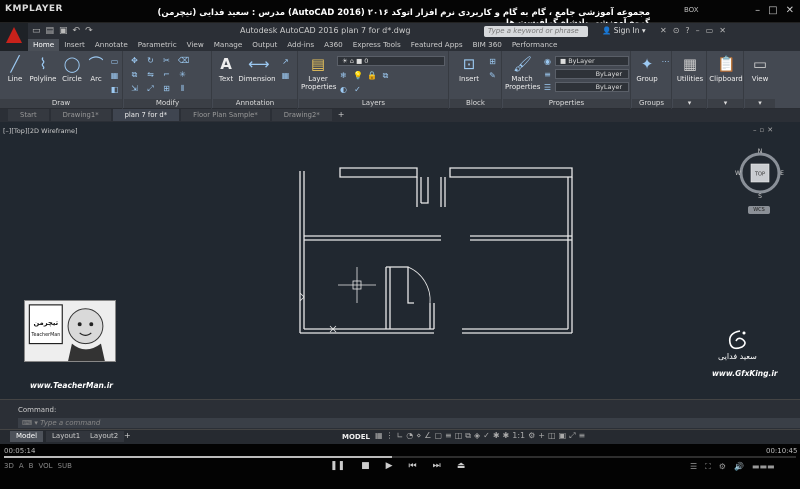 The height and width of the screenshot is (489, 800). Describe the element at coordinates (772, 10) in the screenshot. I see `maximize-icon: □` at that location.